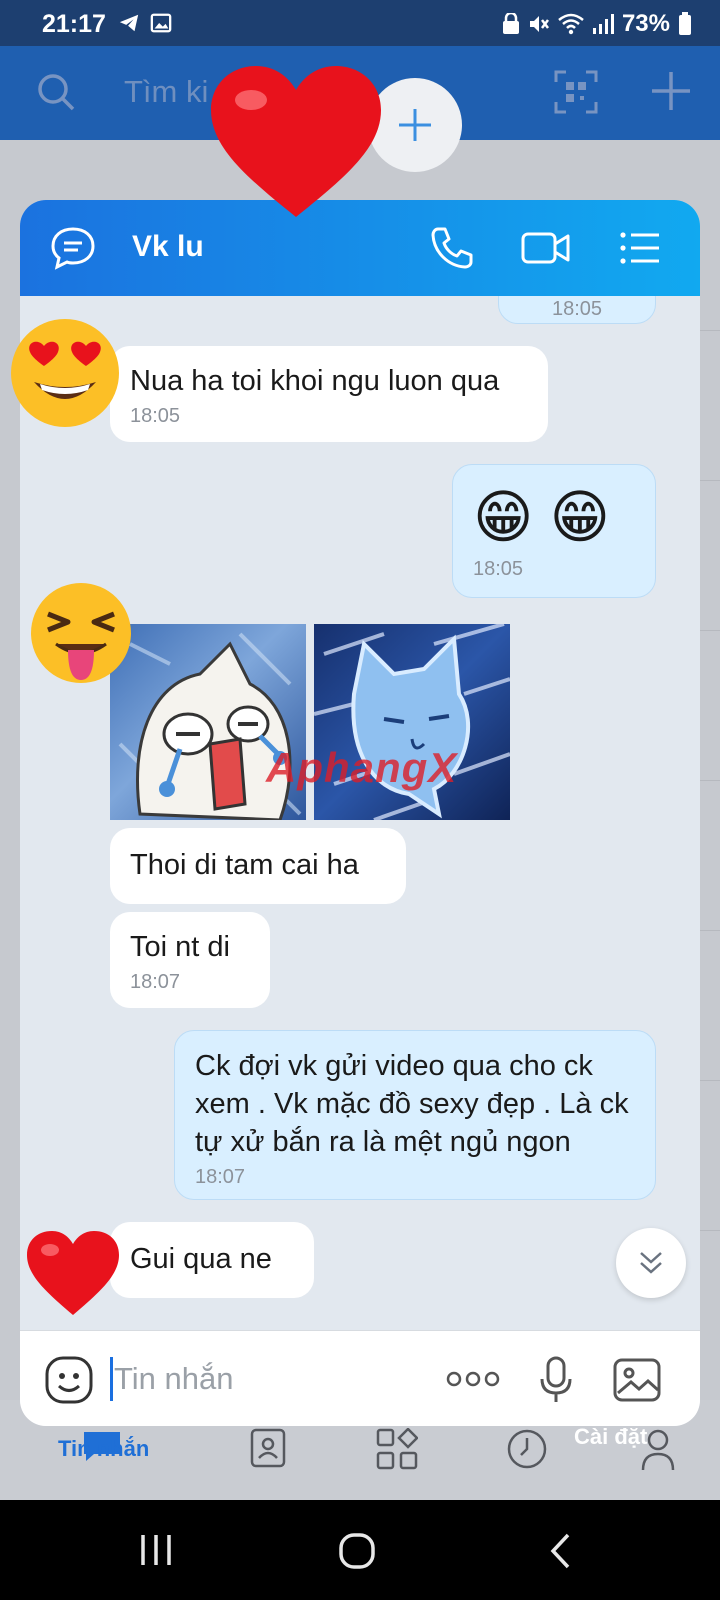 This screenshot has width=720, height=1600. Describe the element at coordinates (542, 517) in the screenshot. I see `message-text: 😁 😁` at that location.